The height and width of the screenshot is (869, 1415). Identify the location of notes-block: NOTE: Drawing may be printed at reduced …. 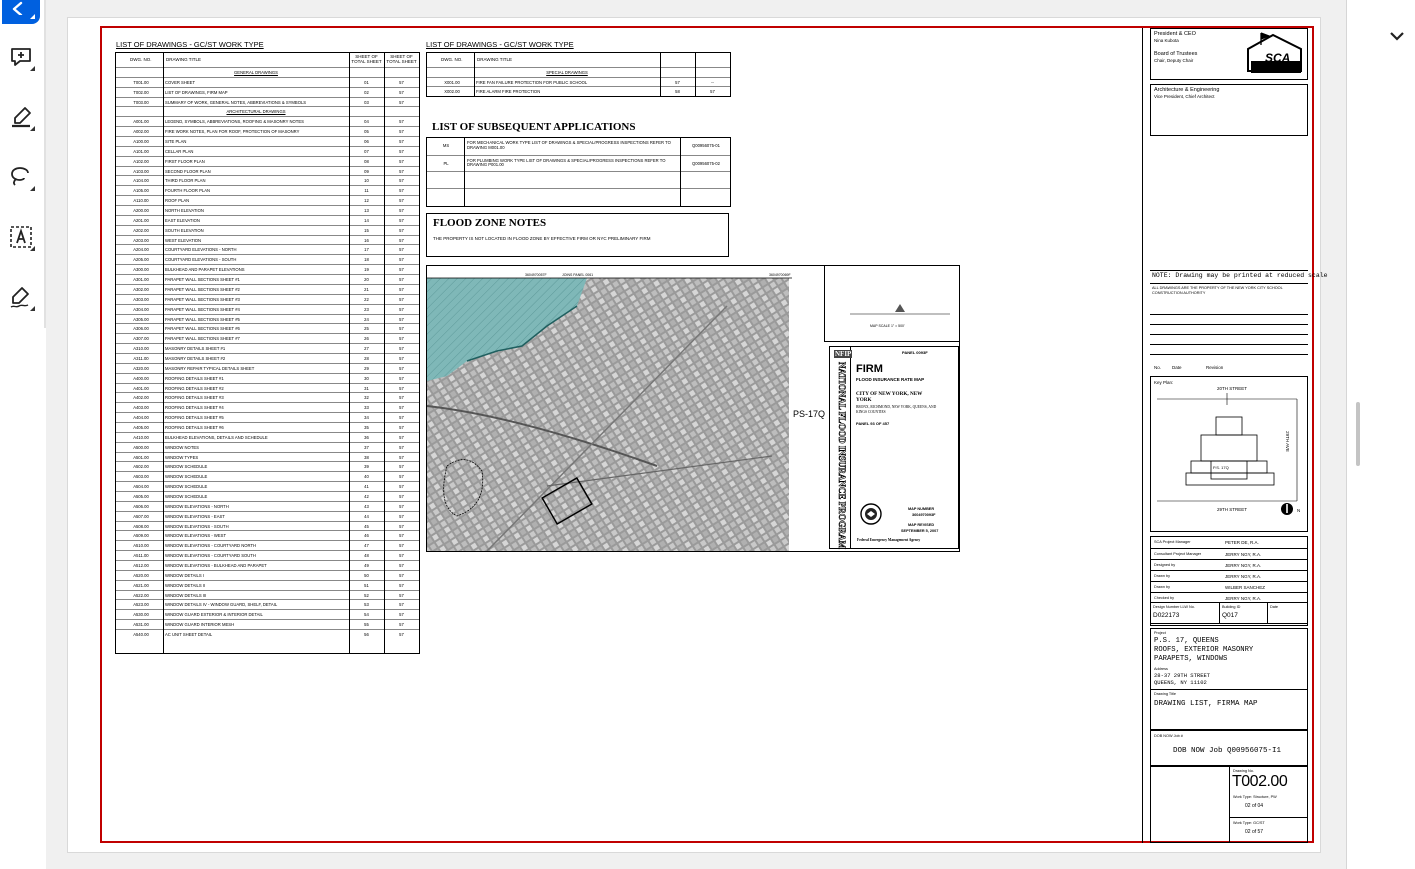
(1239, 315).